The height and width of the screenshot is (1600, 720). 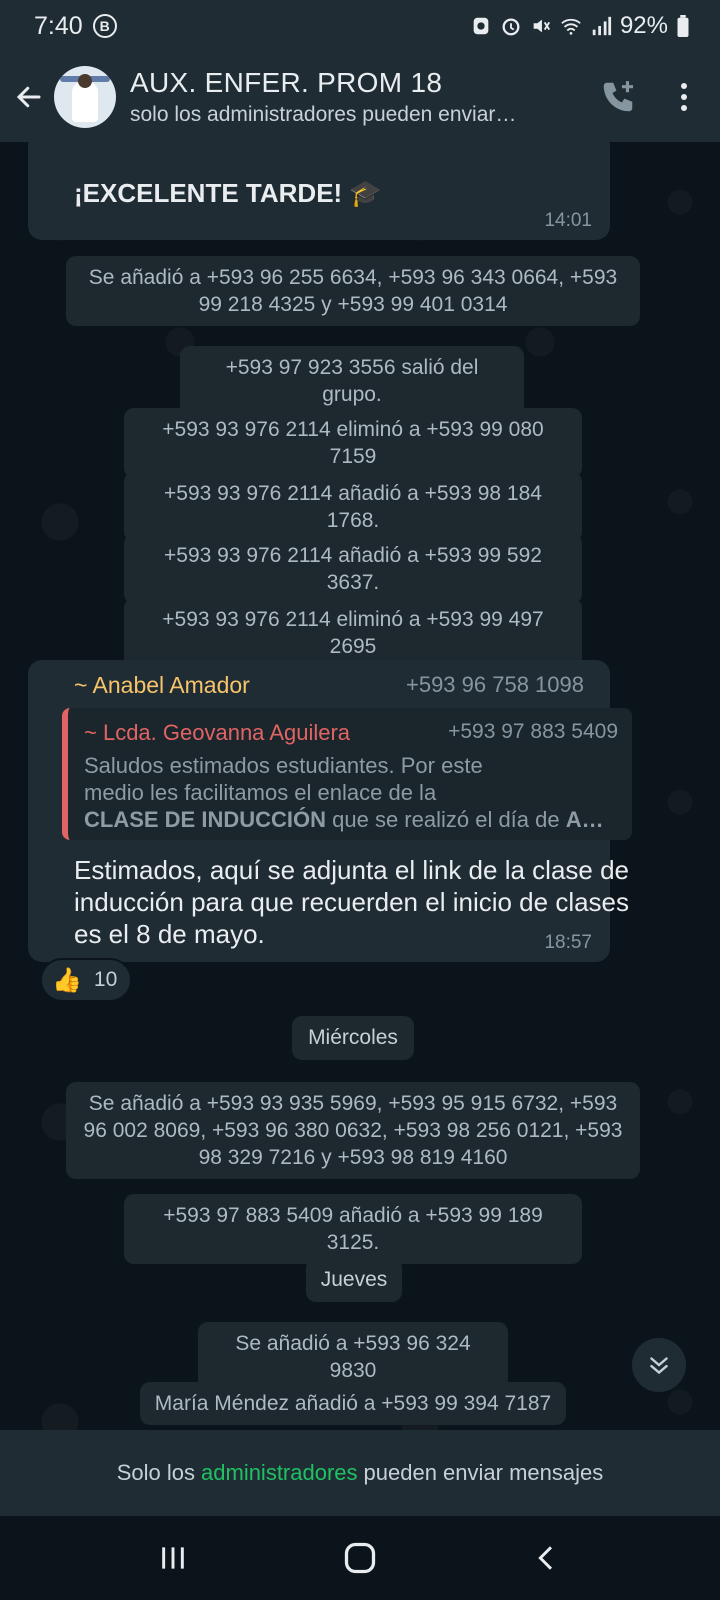 What do you see at coordinates (162, 685) in the screenshot?
I see `sender-name: ~ Anabel Amador` at bounding box center [162, 685].